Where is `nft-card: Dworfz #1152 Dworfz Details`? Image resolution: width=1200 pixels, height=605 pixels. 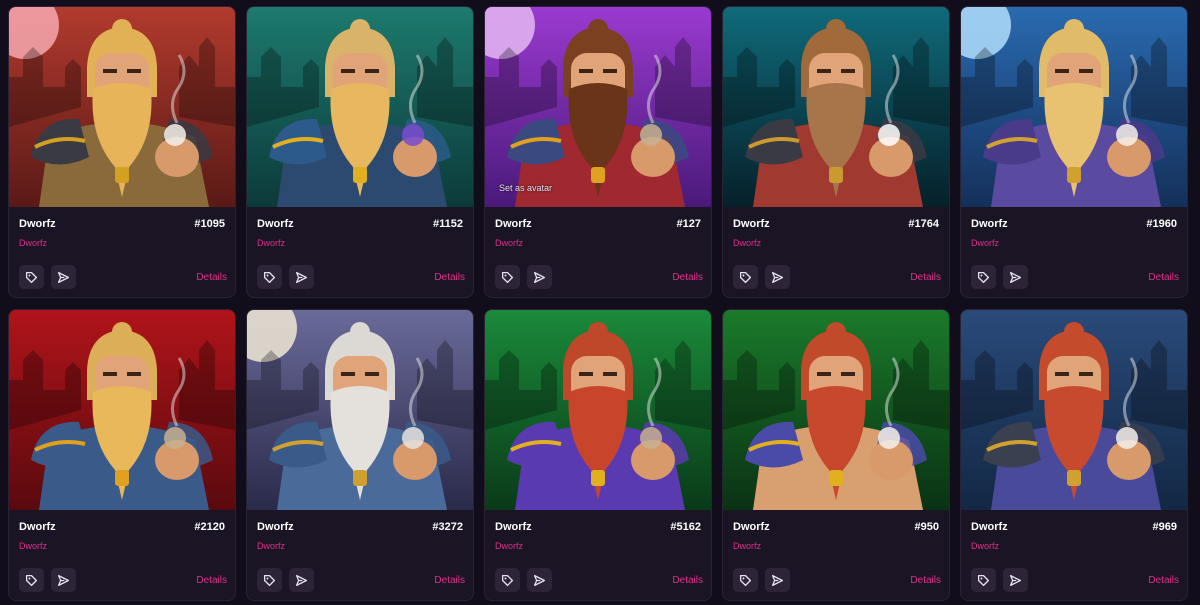 nft-card: Dworfz #1152 Dworfz Details is located at coordinates (360, 152).